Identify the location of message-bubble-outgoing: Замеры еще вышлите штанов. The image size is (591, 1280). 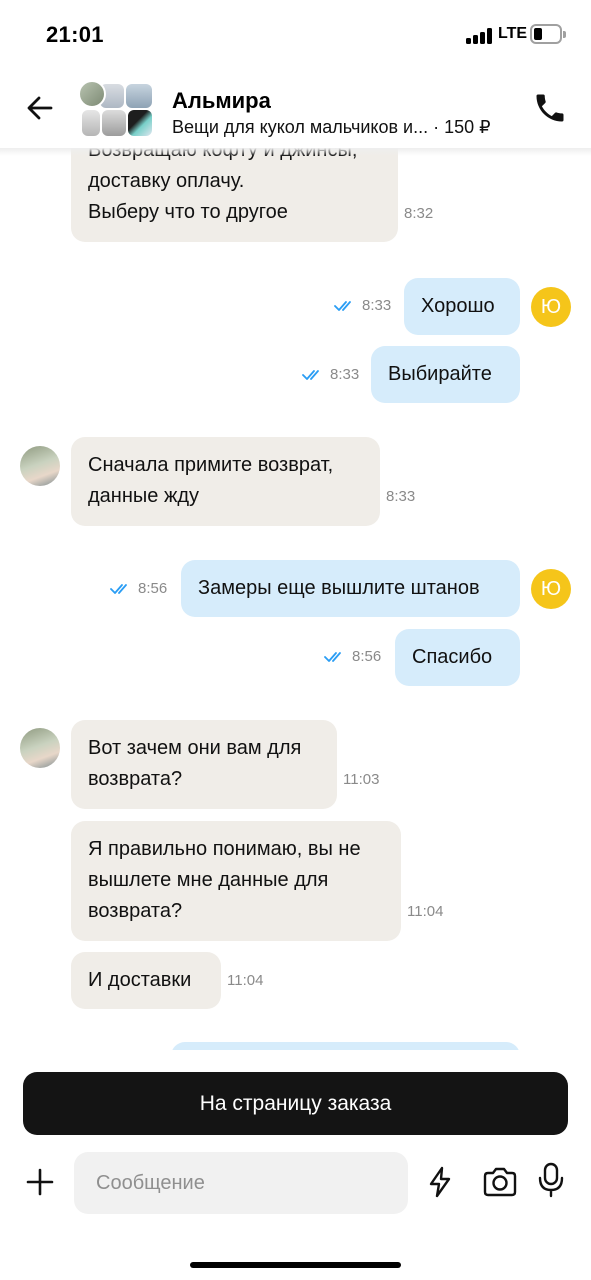
(350, 588).